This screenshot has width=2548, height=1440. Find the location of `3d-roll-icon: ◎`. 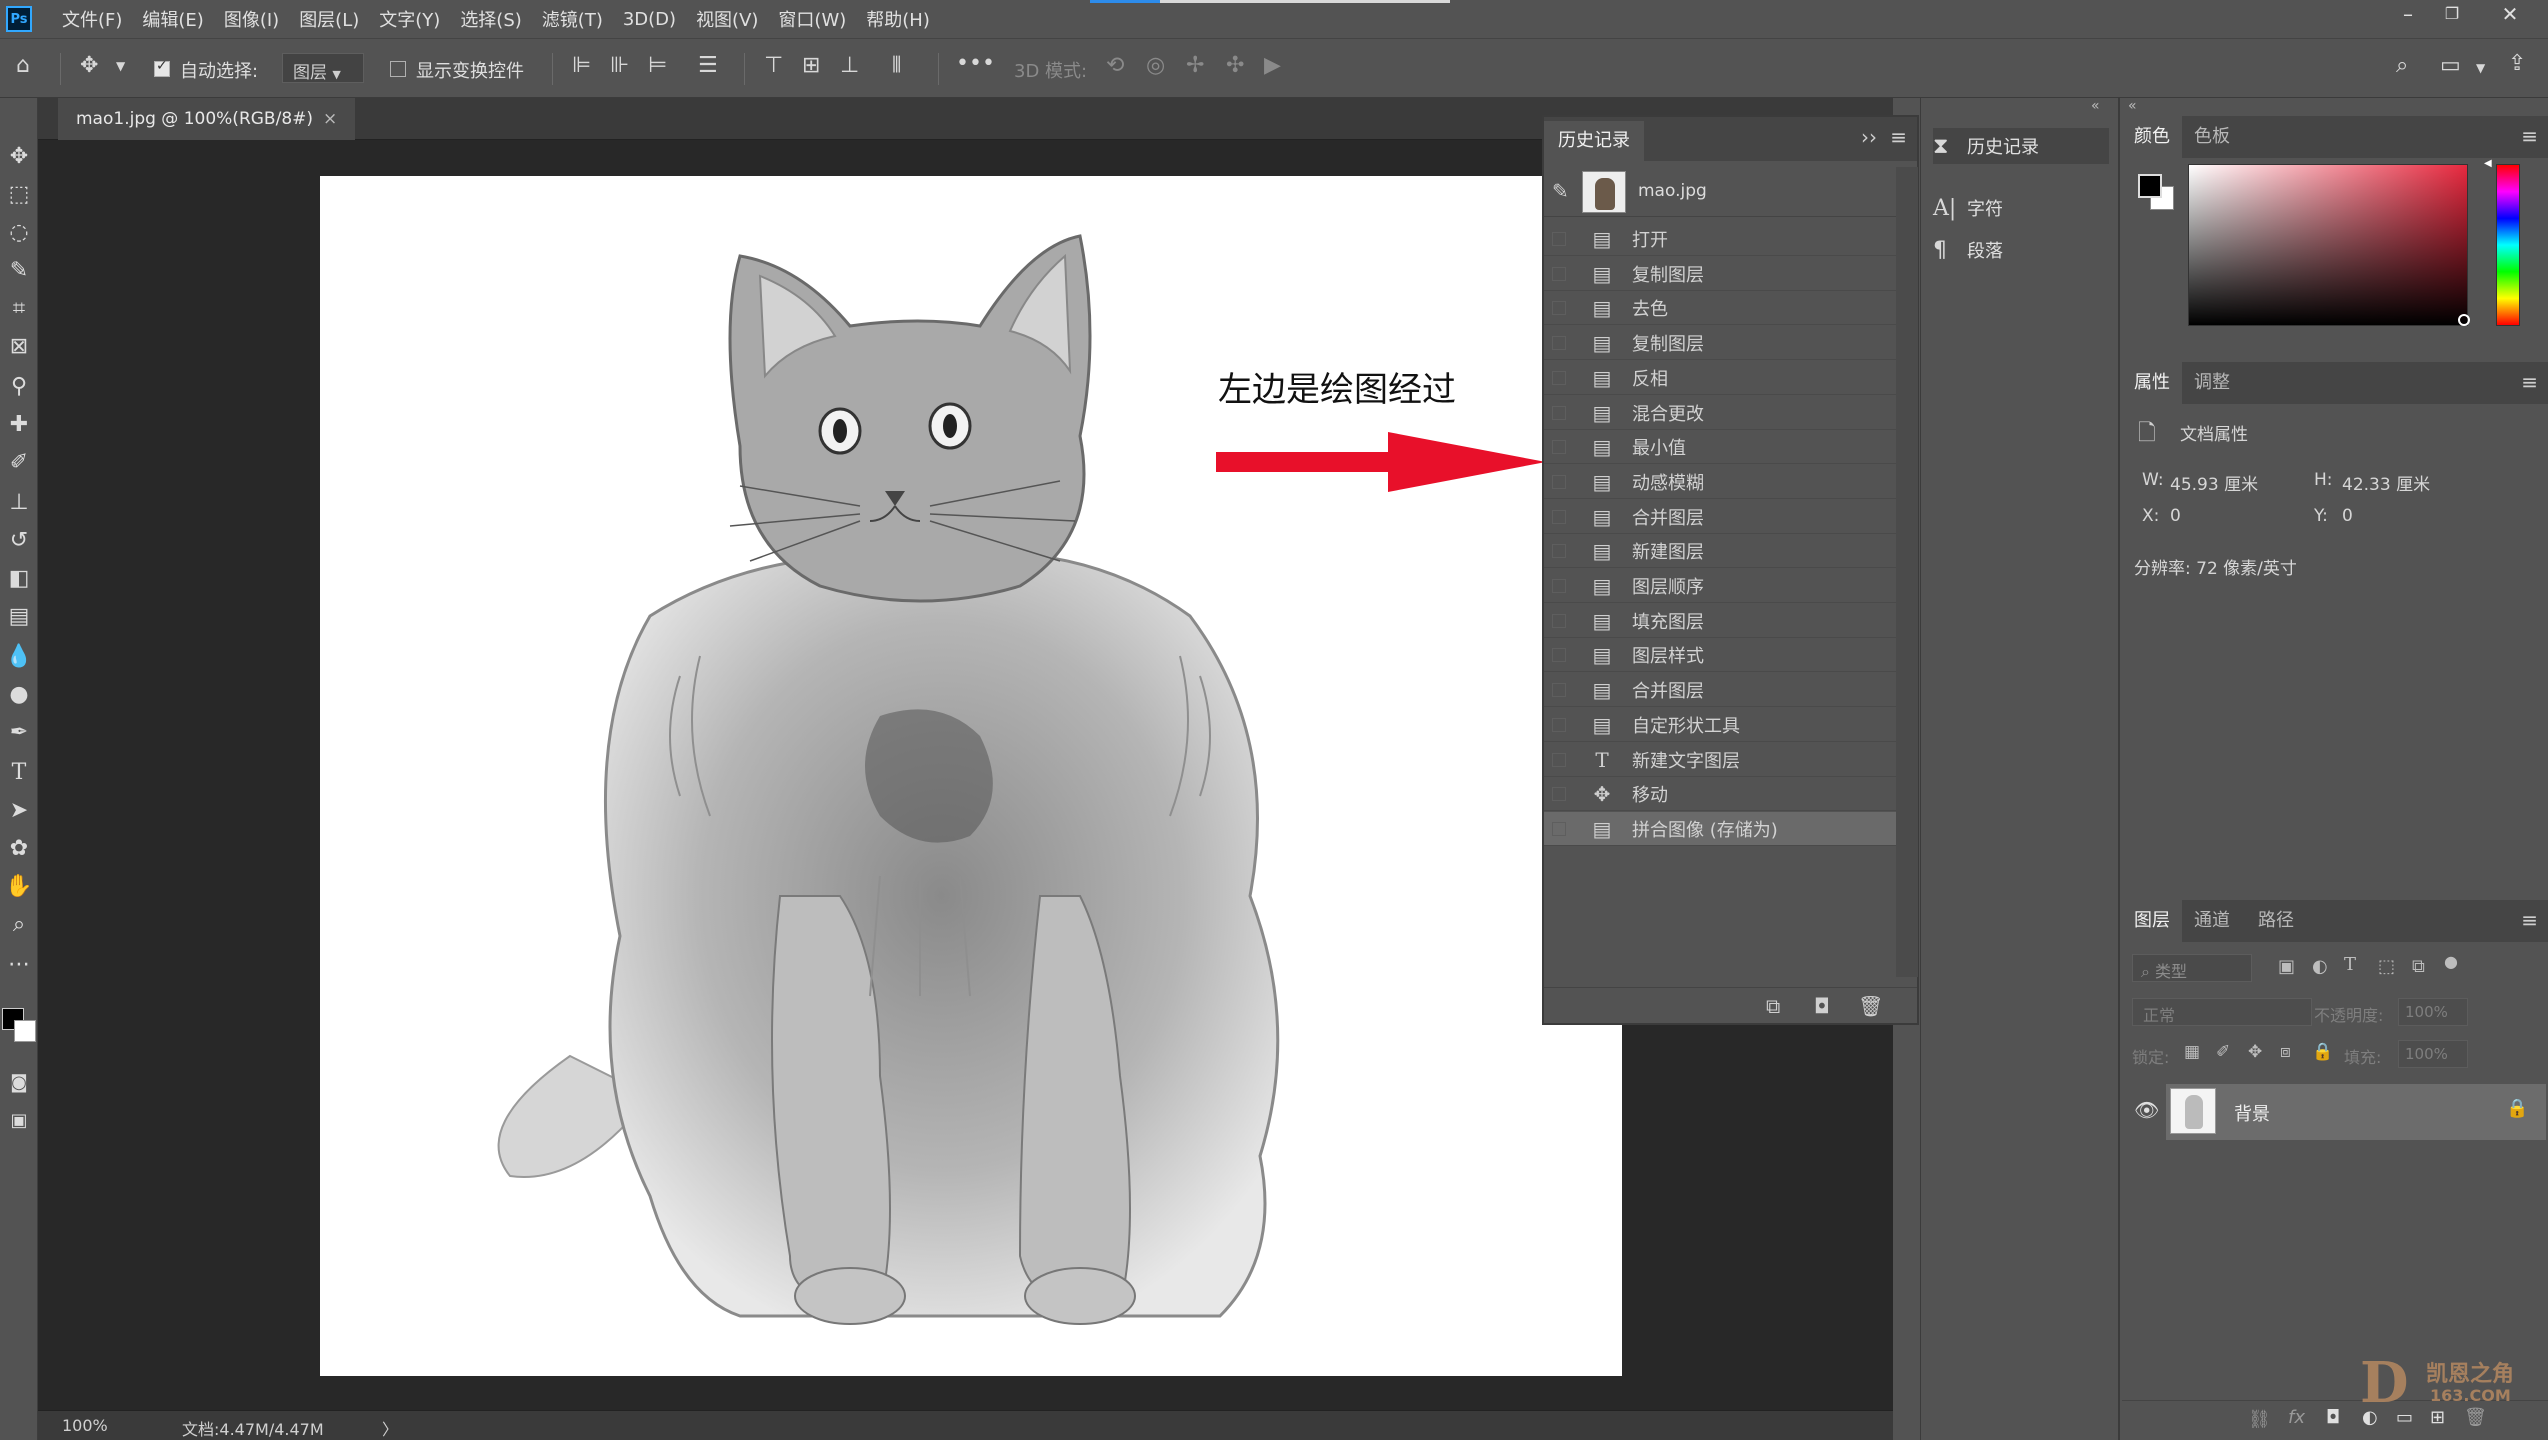

3d-roll-icon: ◎ is located at coordinates (1155, 65).